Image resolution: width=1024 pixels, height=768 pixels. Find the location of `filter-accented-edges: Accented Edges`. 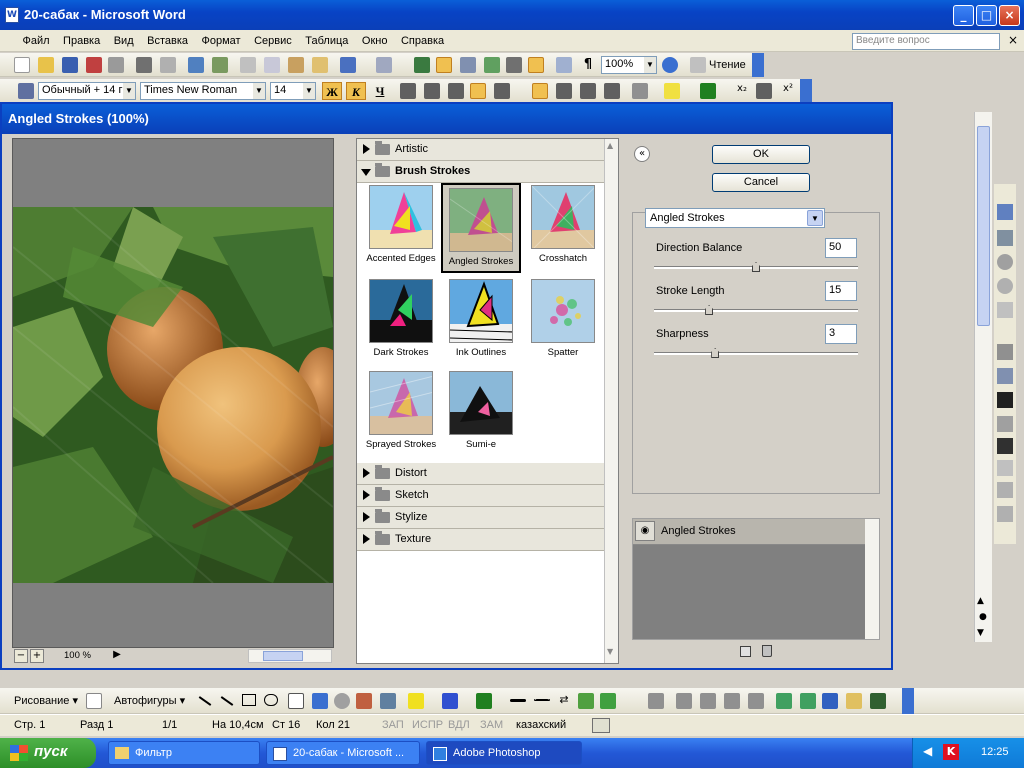

filter-accented-edges: Accented Edges is located at coordinates (401, 230).